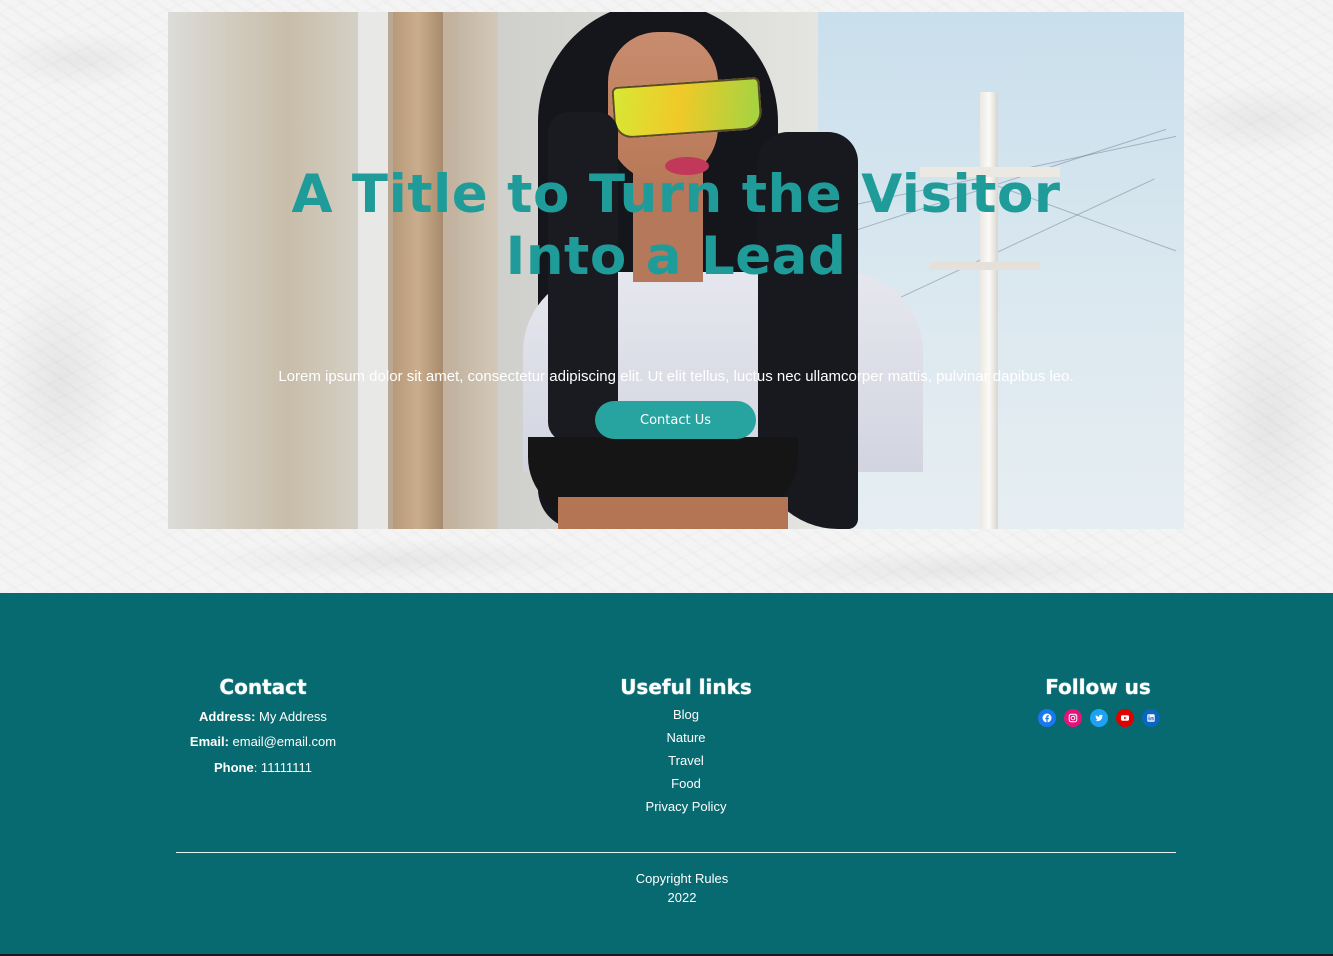  I want to click on email-label: Email:, so click(209, 741).